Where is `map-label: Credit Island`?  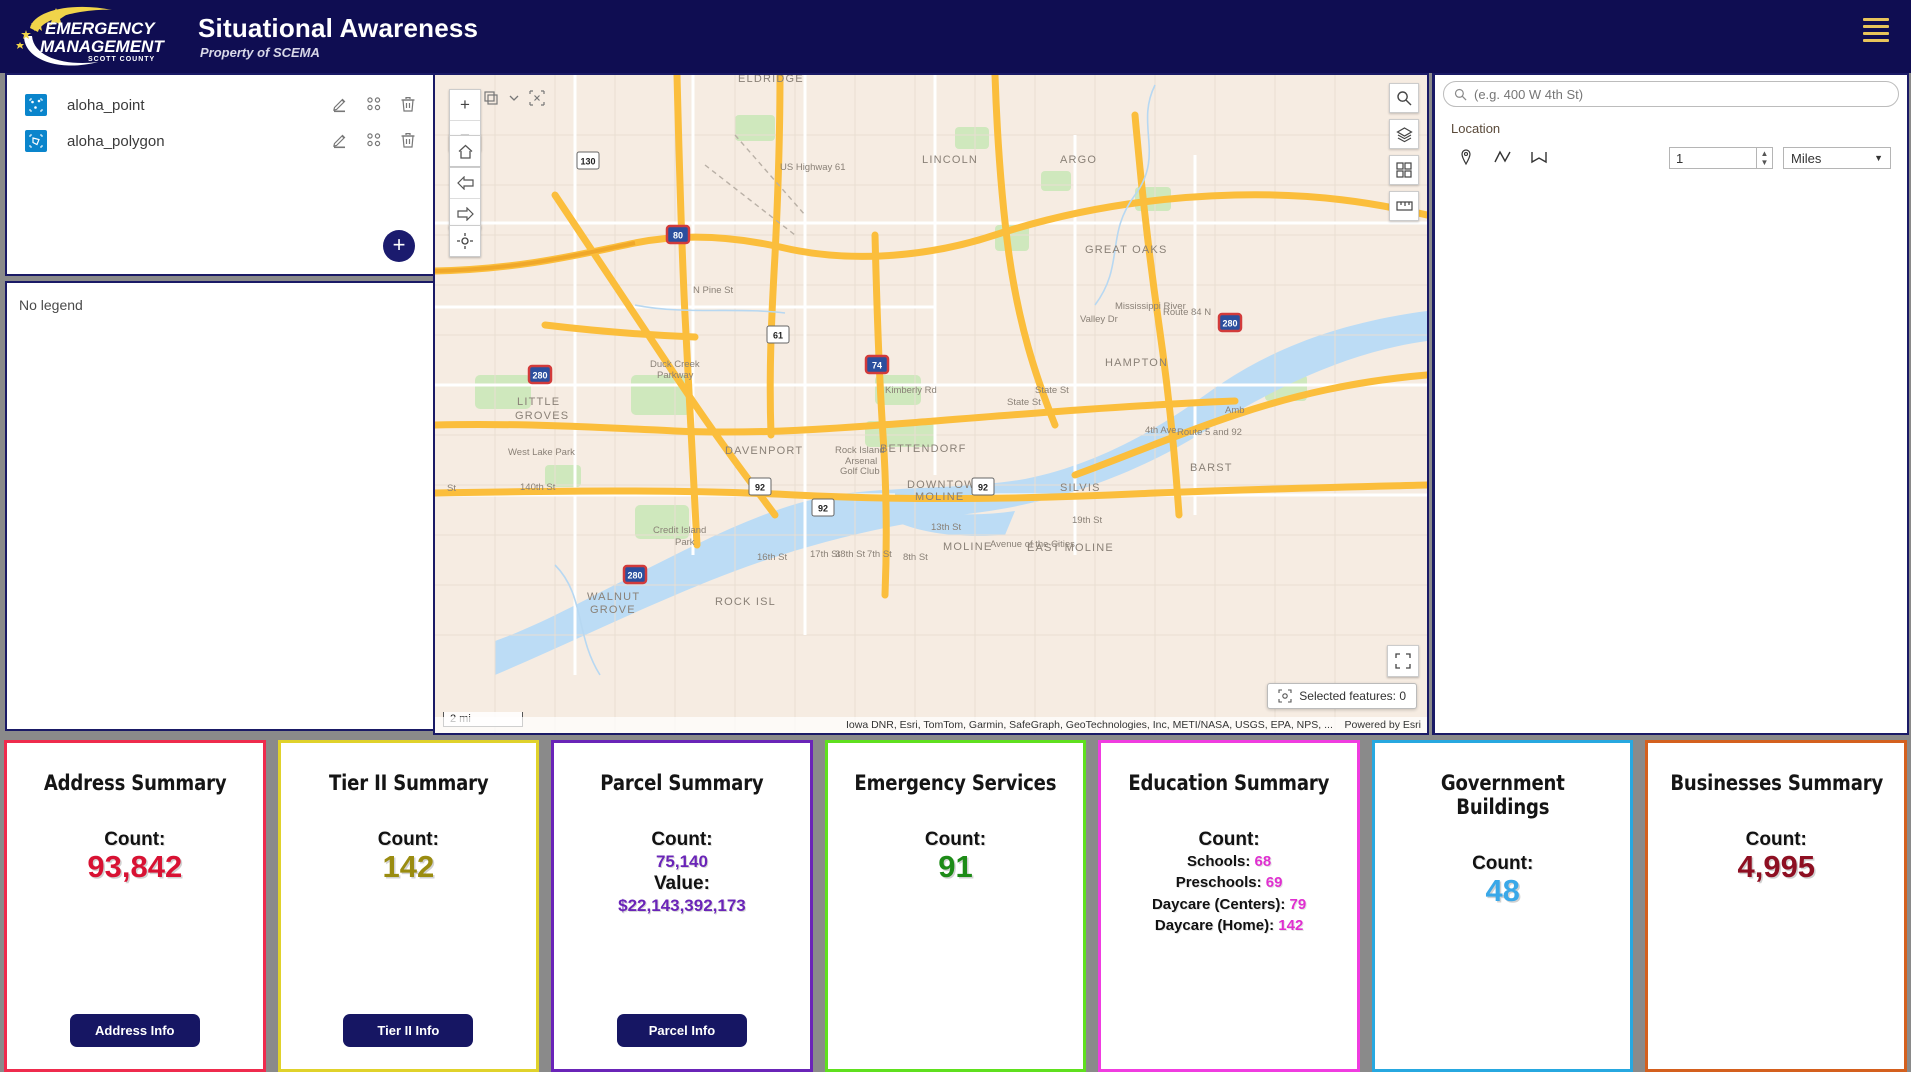
map-label: Credit Island is located at coordinates (679, 530).